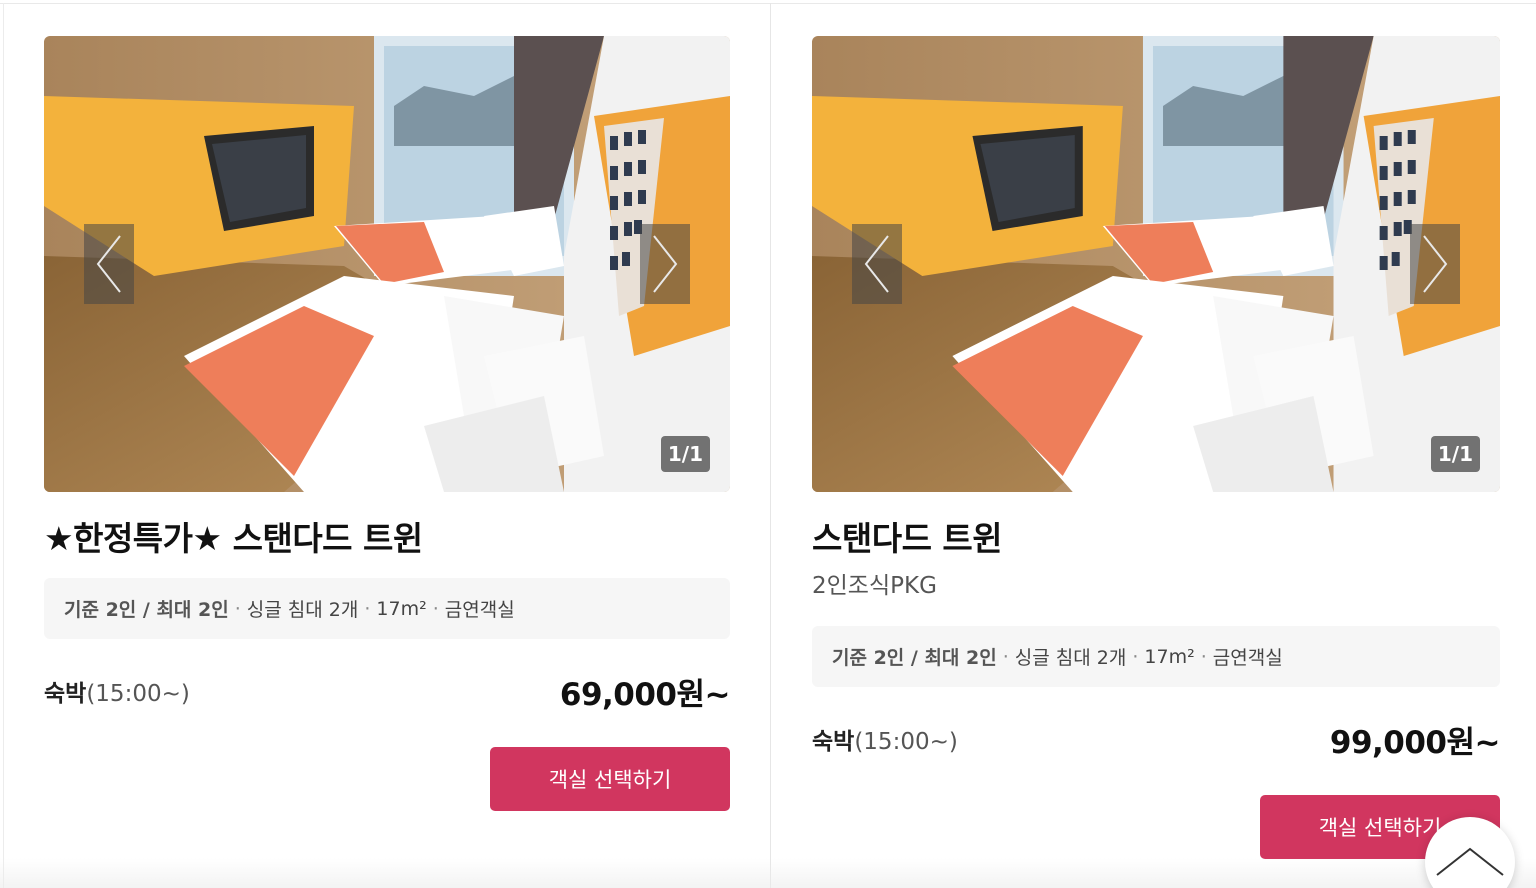 The height and width of the screenshot is (888, 1536). I want to click on column-divider, so click(770, 445).